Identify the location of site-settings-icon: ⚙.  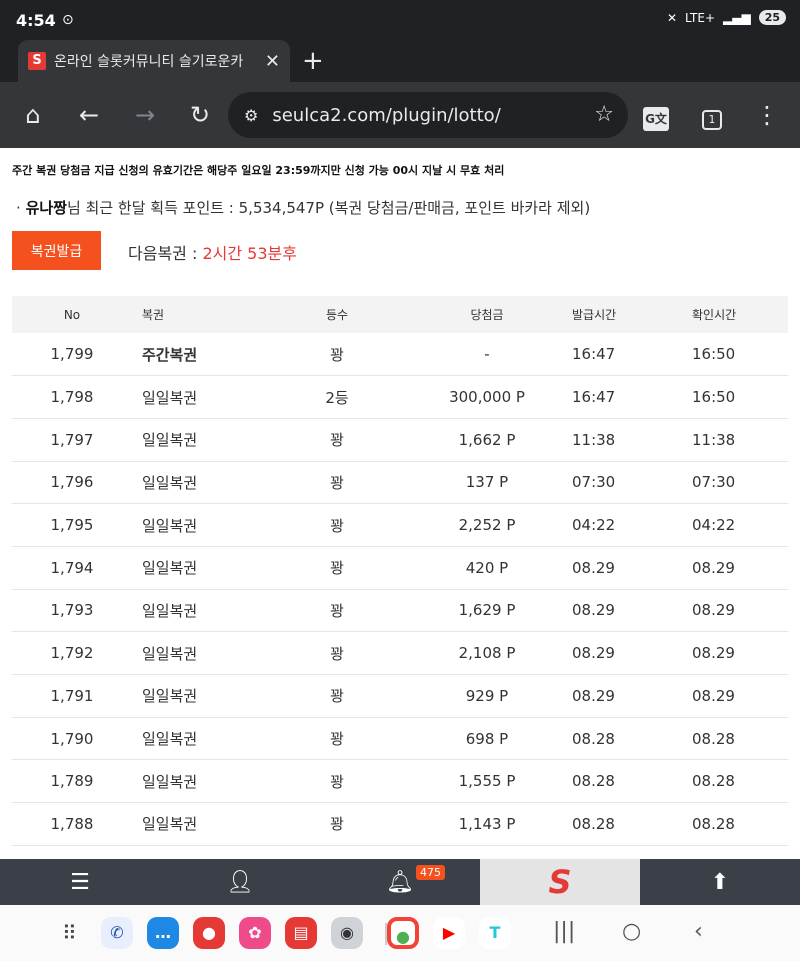
(251, 115).